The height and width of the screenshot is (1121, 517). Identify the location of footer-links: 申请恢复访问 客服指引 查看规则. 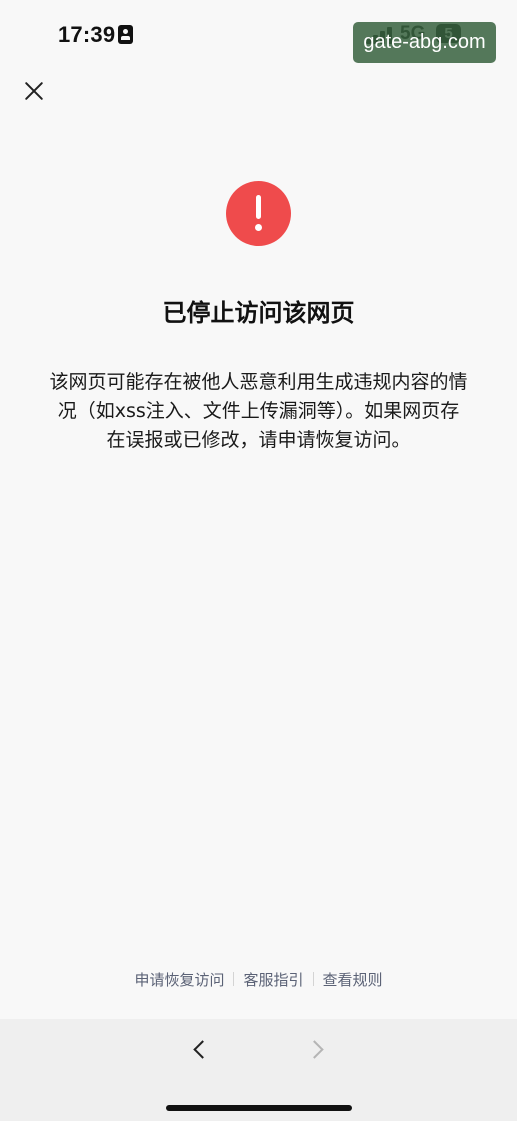
(258, 979).